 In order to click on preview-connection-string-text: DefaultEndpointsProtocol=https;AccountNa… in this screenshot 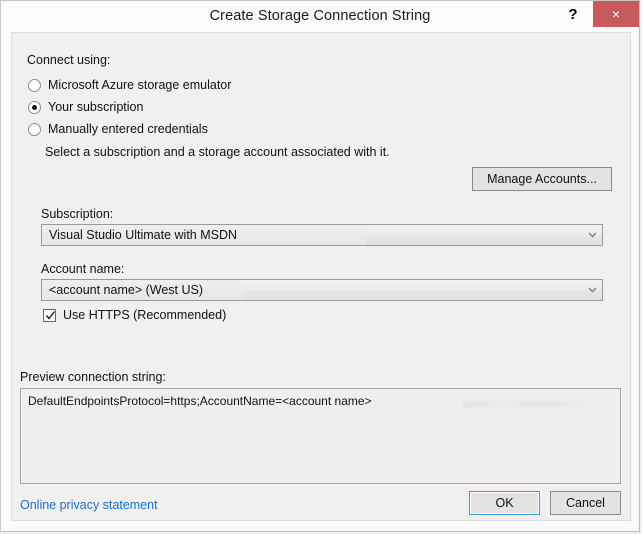, I will do `click(200, 401)`.